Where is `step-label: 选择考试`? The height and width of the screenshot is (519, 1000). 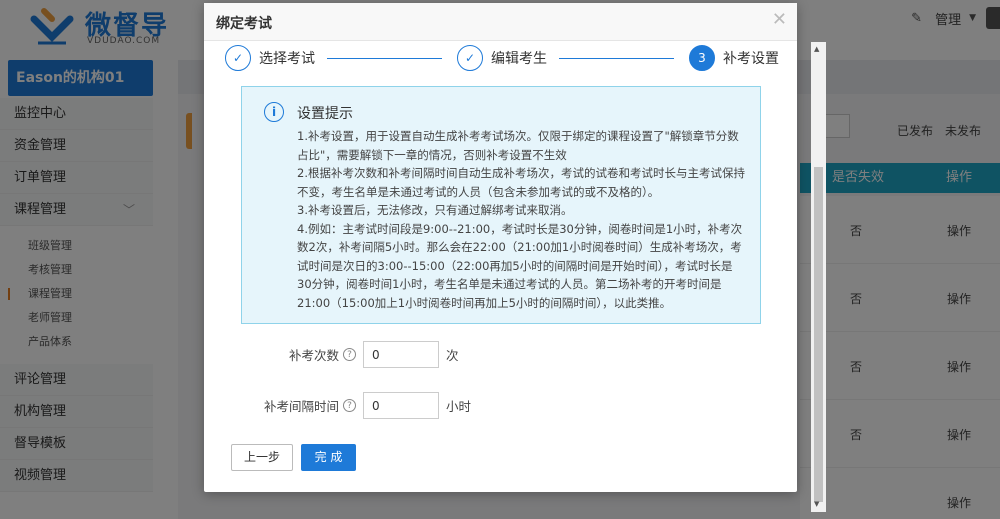
step-label: 选择考试 is located at coordinates (287, 59).